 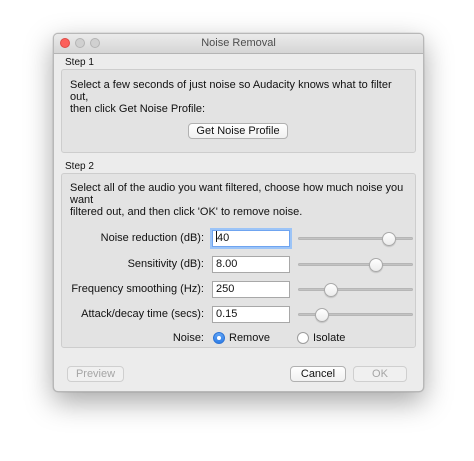 What do you see at coordinates (329, 338) in the screenshot?
I see `isolate-radio-label: Isolate` at bounding box center [329, 338].